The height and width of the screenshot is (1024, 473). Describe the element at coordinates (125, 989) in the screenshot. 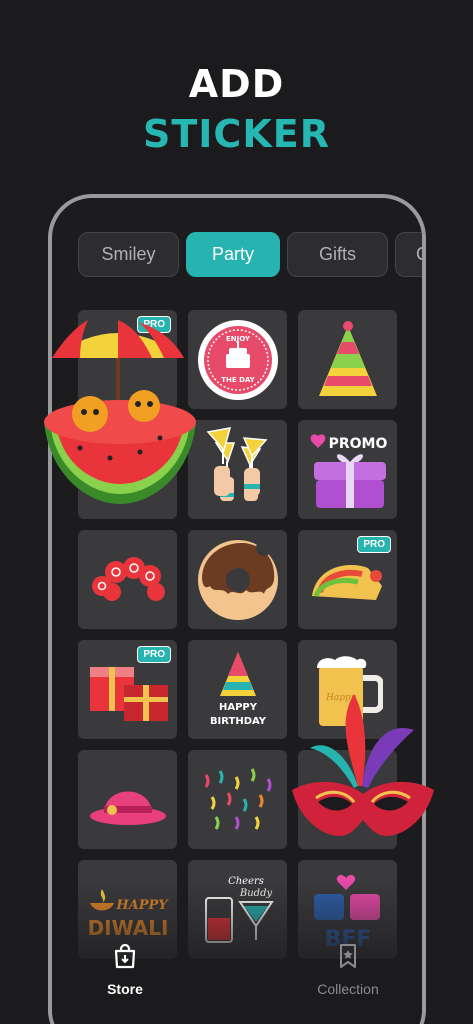

I see `nav-store-label: Store` at that location.